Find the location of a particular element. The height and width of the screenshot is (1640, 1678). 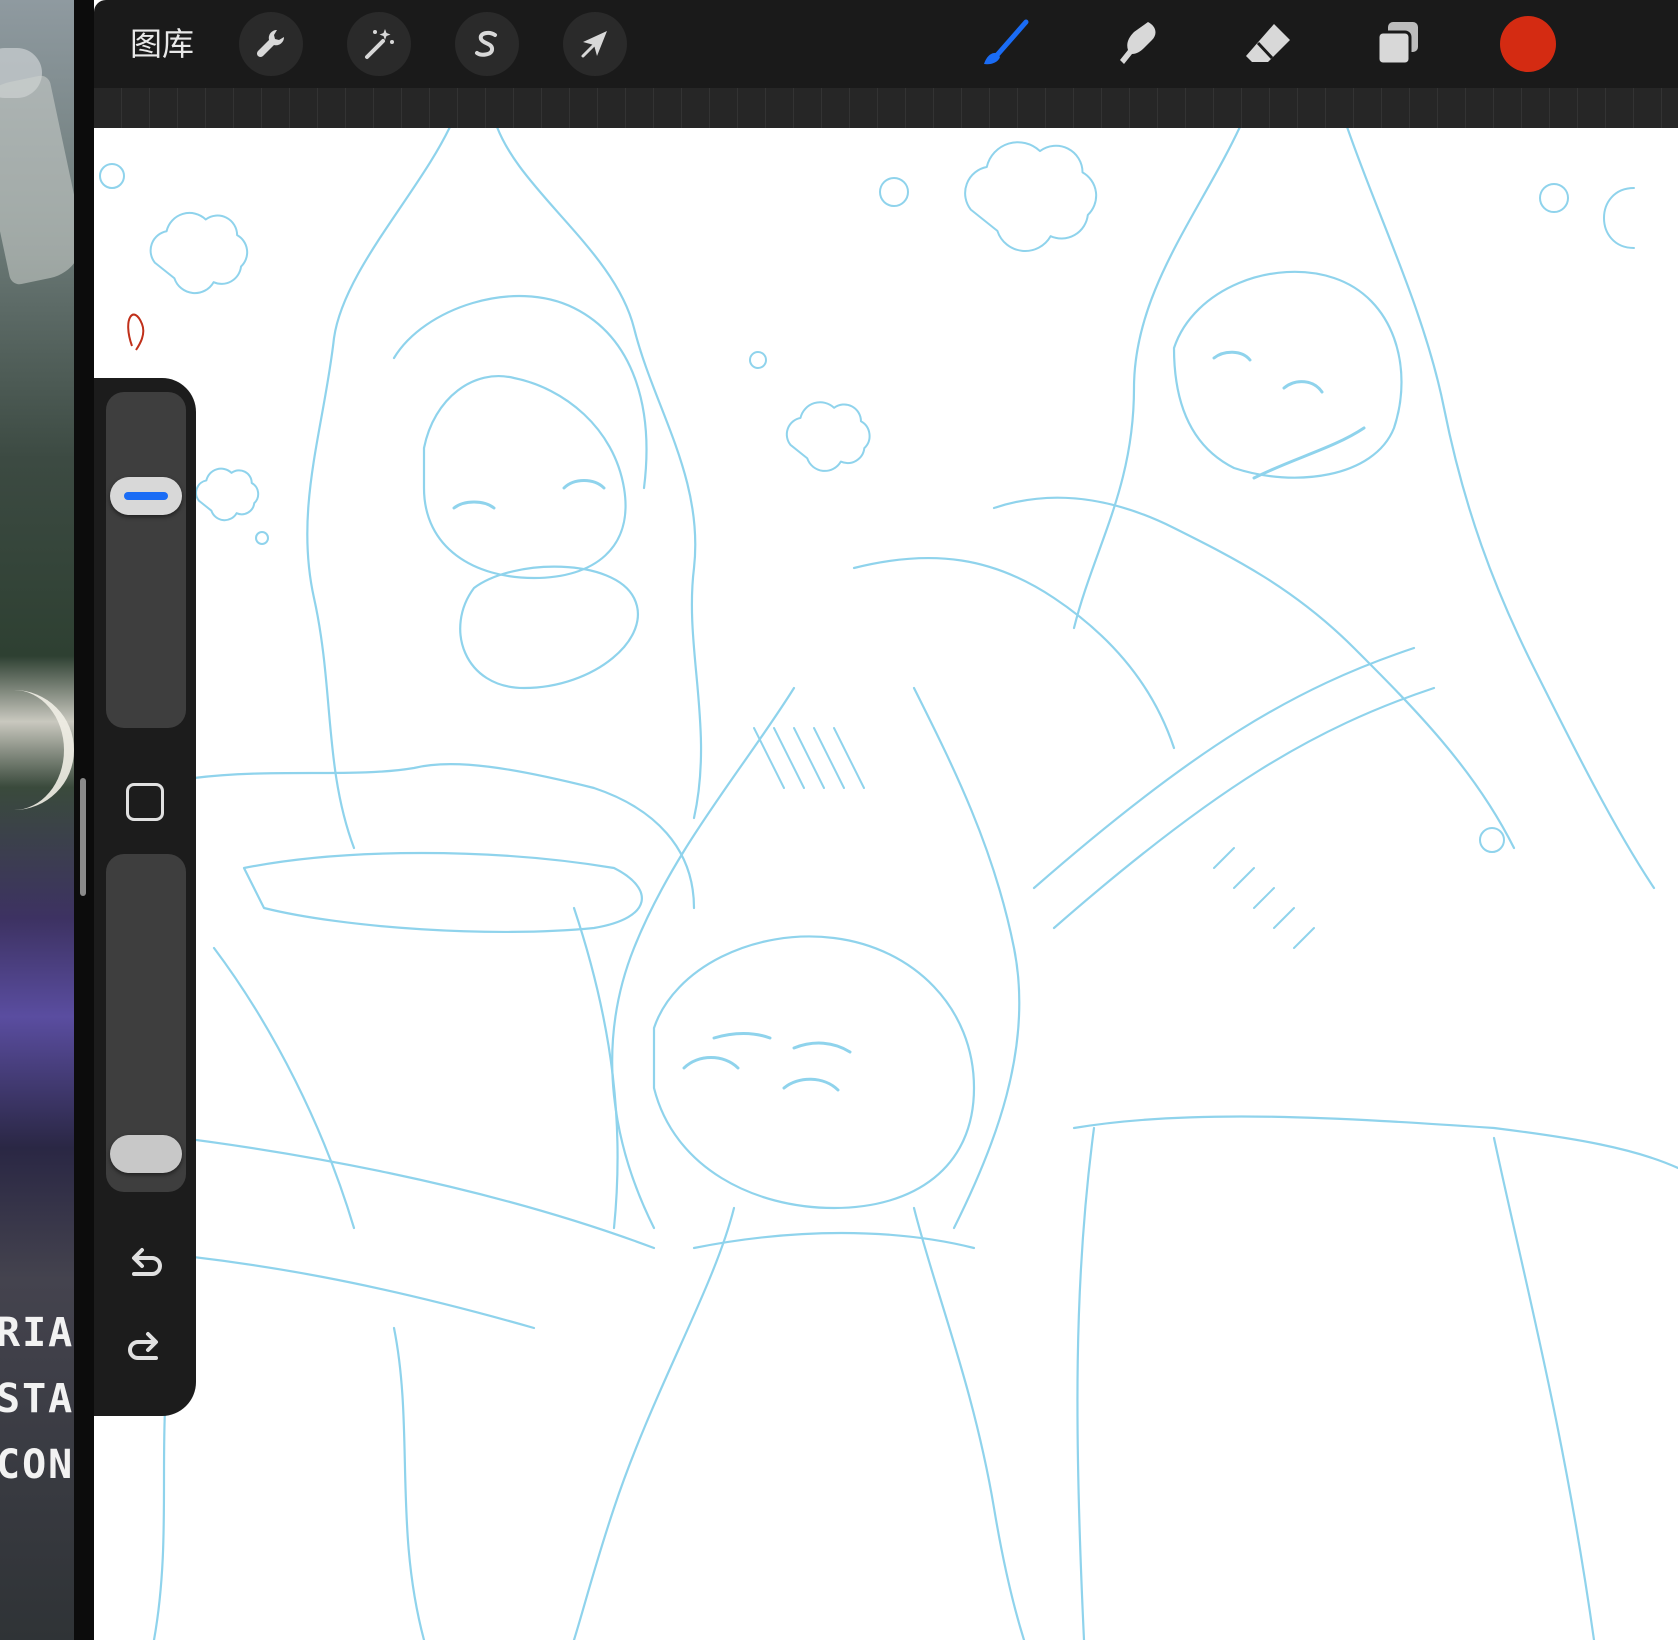

transform-button is located at coordinates (595, 44).